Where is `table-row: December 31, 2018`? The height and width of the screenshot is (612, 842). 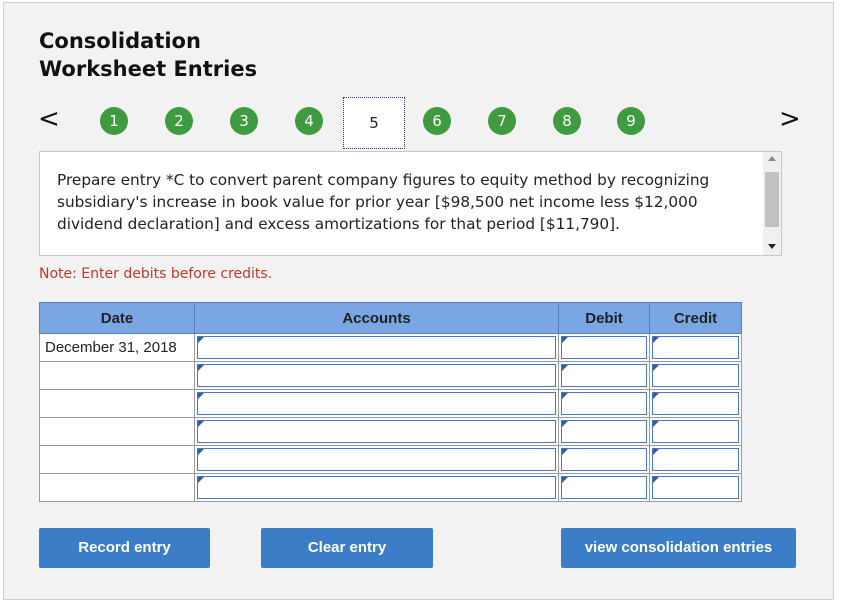 table-row: December 31, 2018 is located at coordinates (390, 347).